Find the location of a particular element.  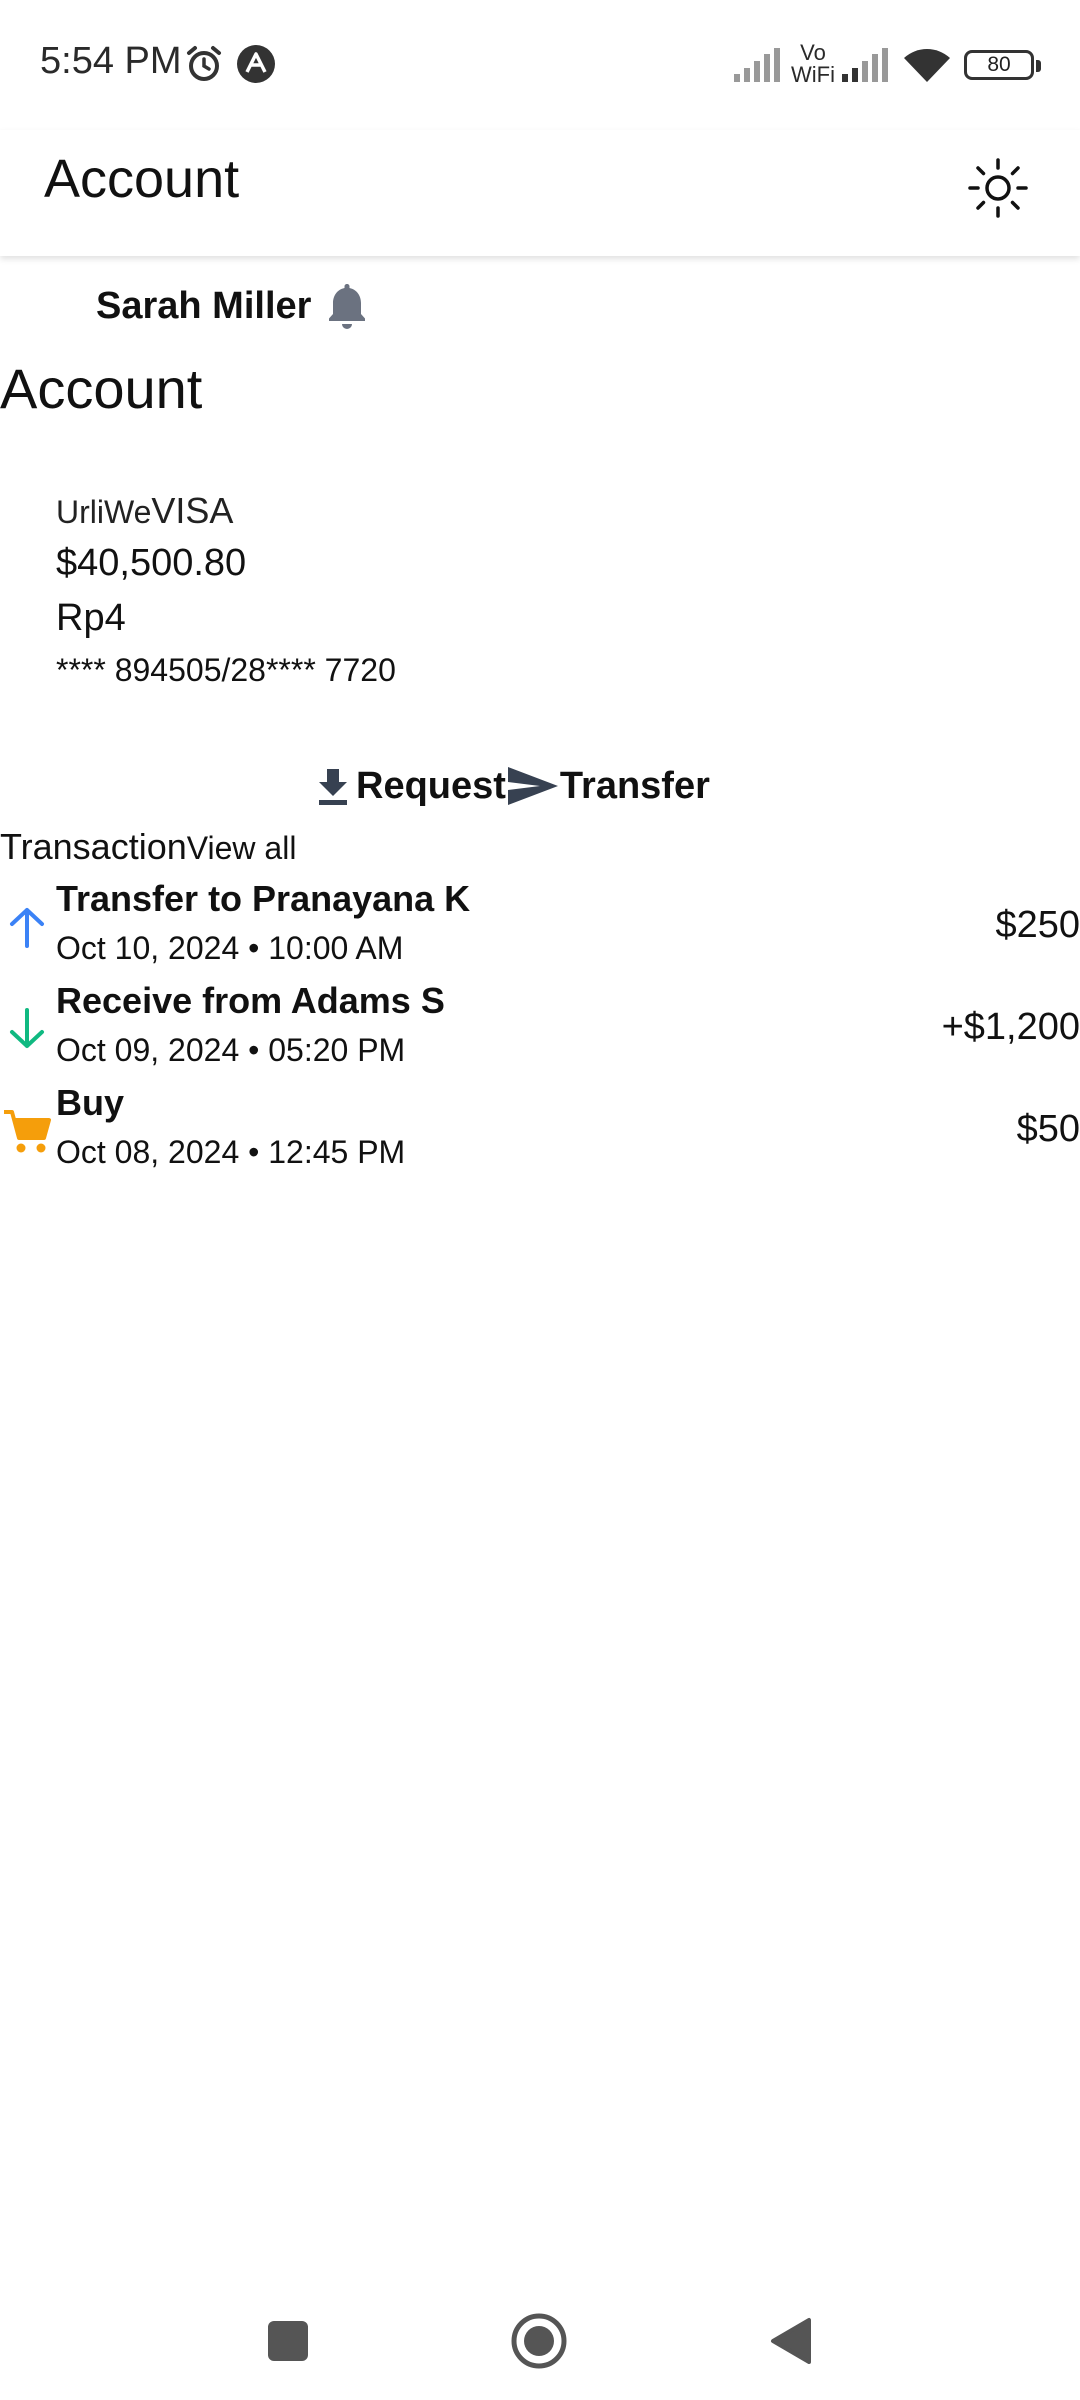

request-label: Request is located at coordinates (431, 785).